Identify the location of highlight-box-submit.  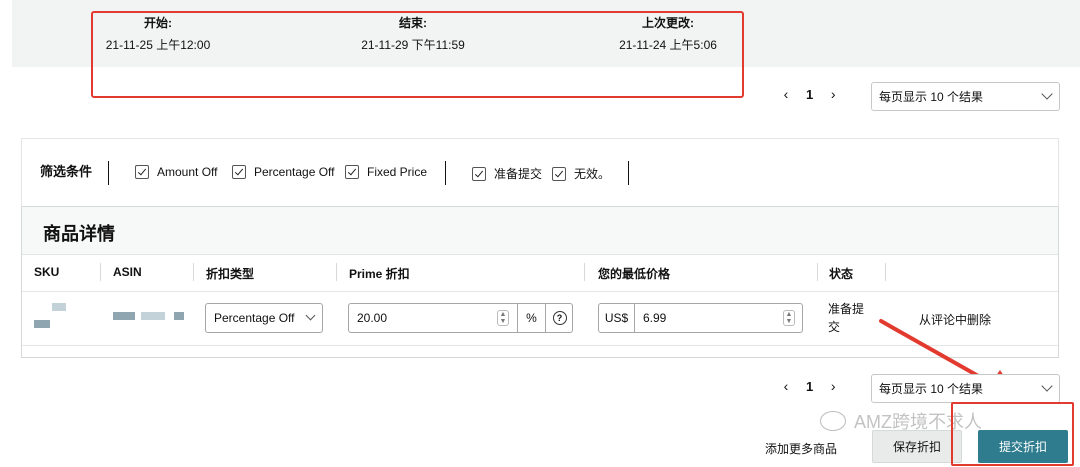
(1012, 434).